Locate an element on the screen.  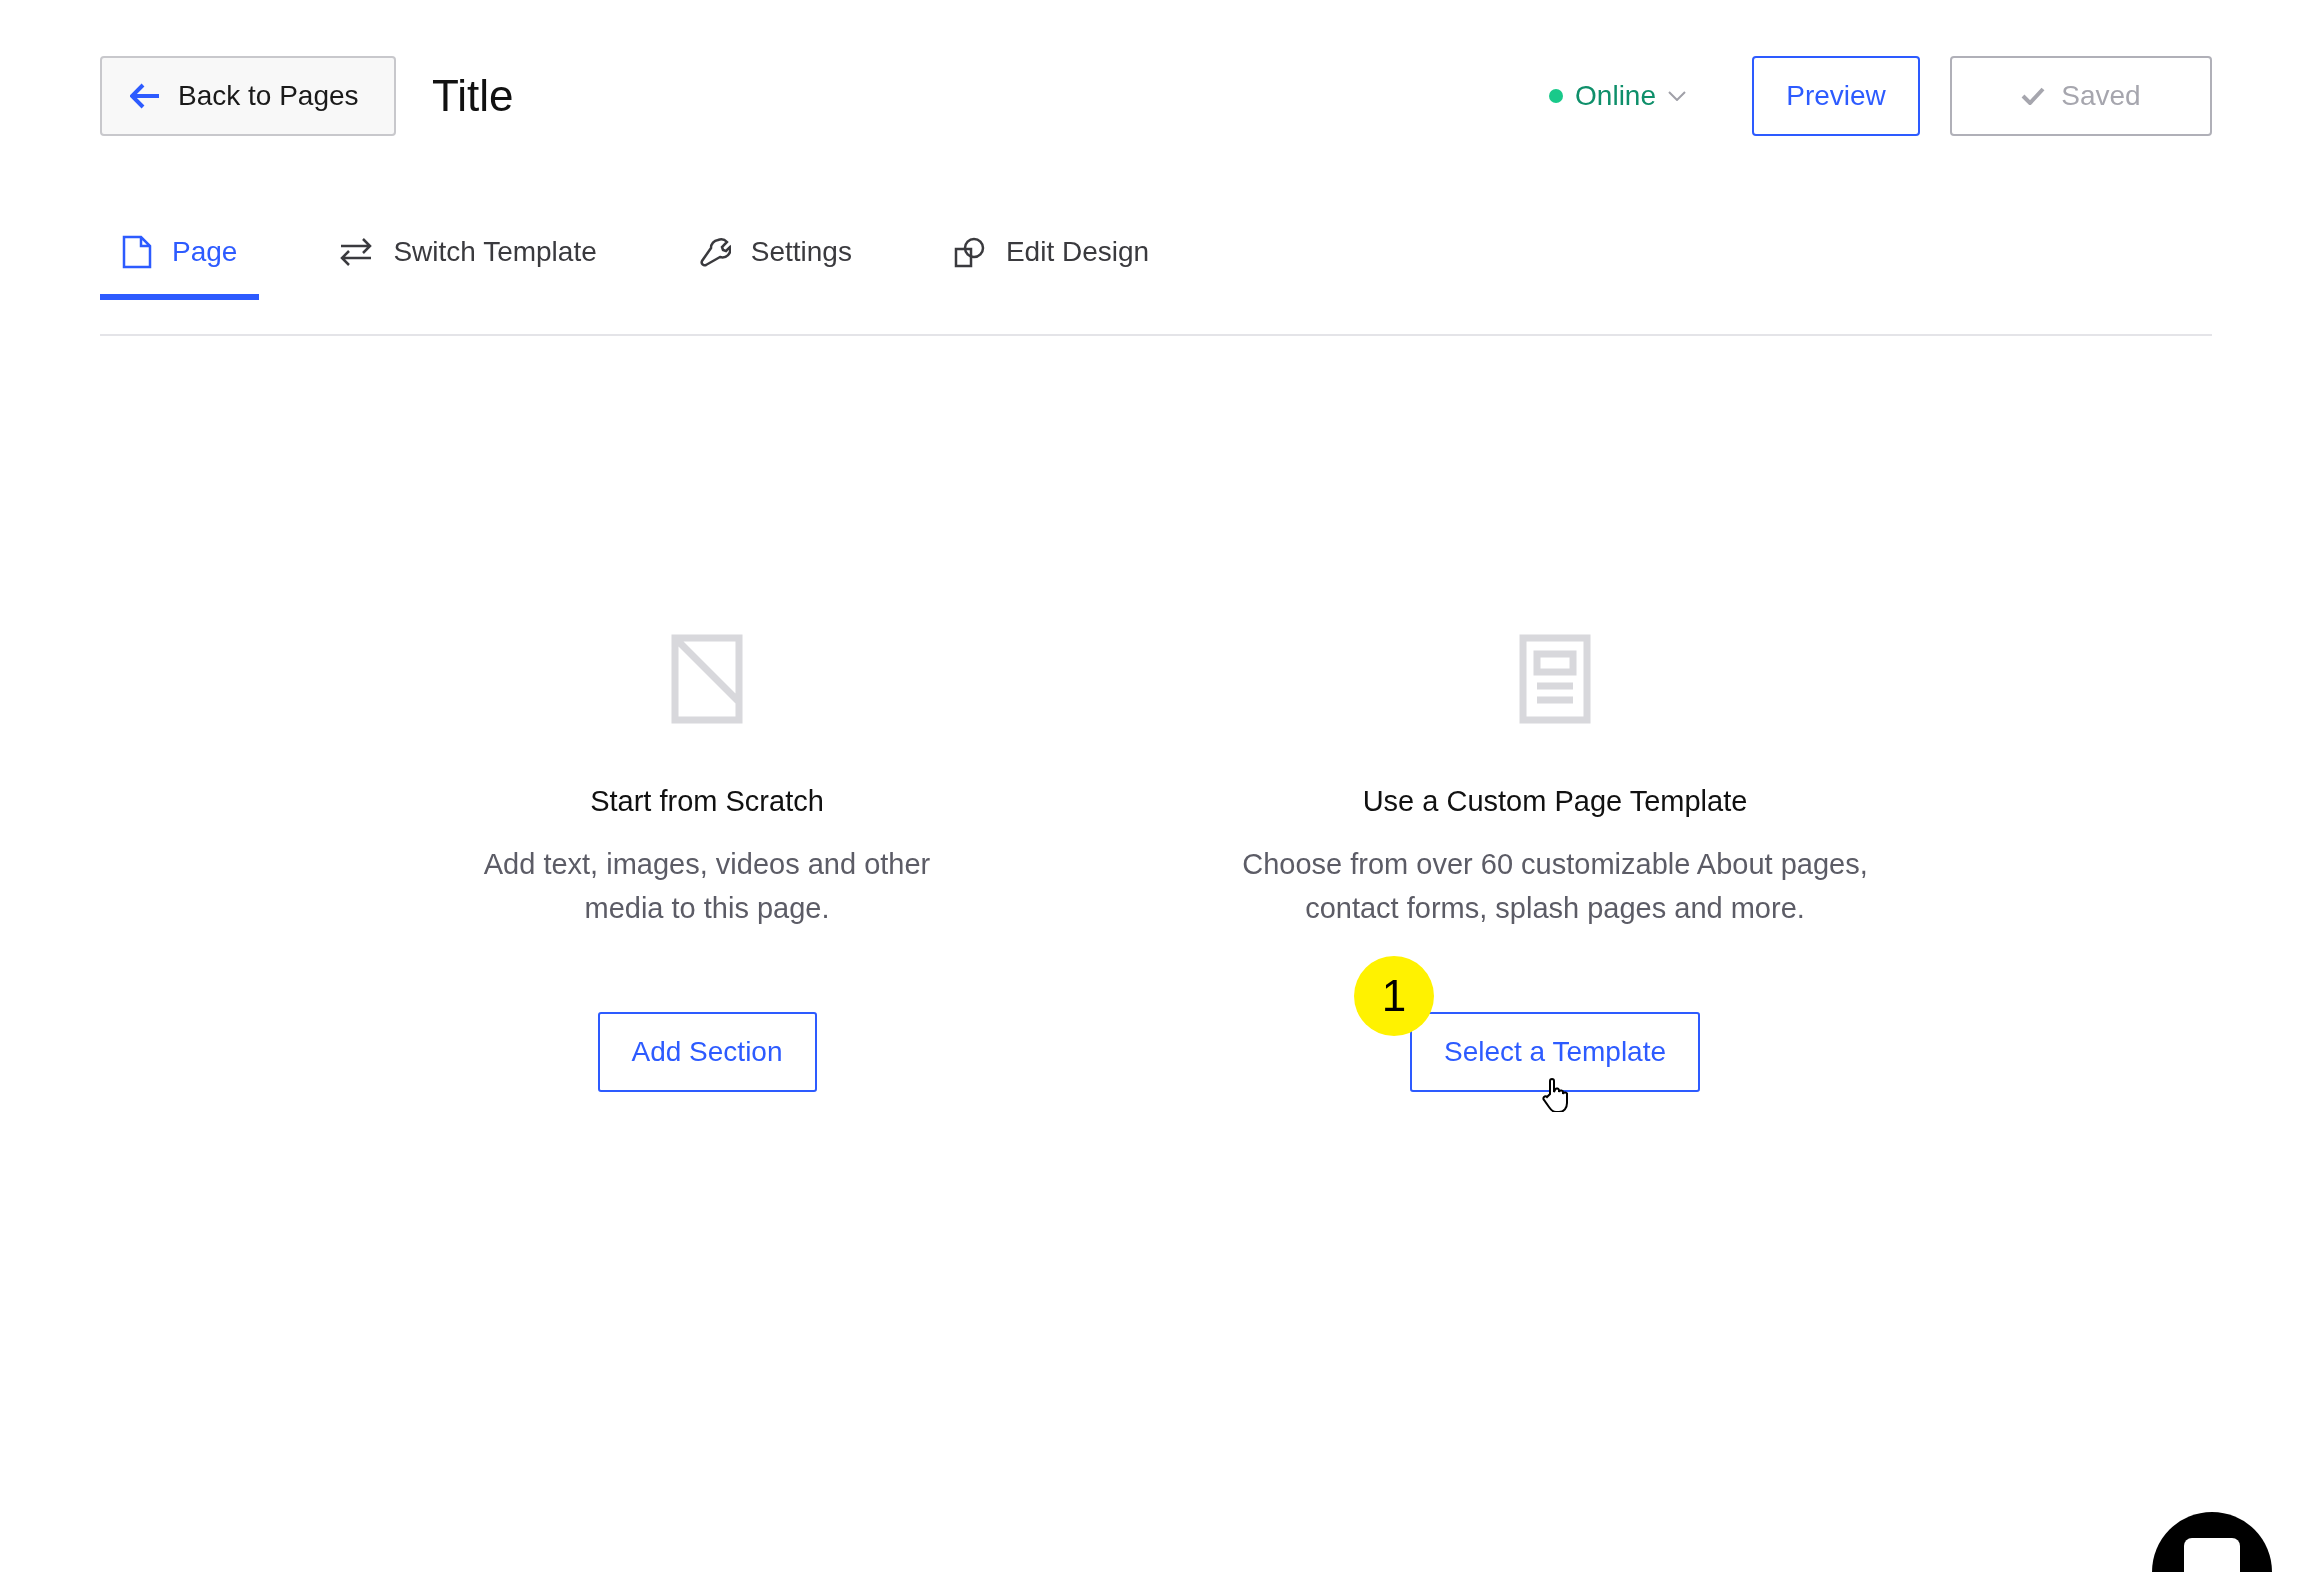
option-heading: Start from Scratch is located at coordinates (707, 801).